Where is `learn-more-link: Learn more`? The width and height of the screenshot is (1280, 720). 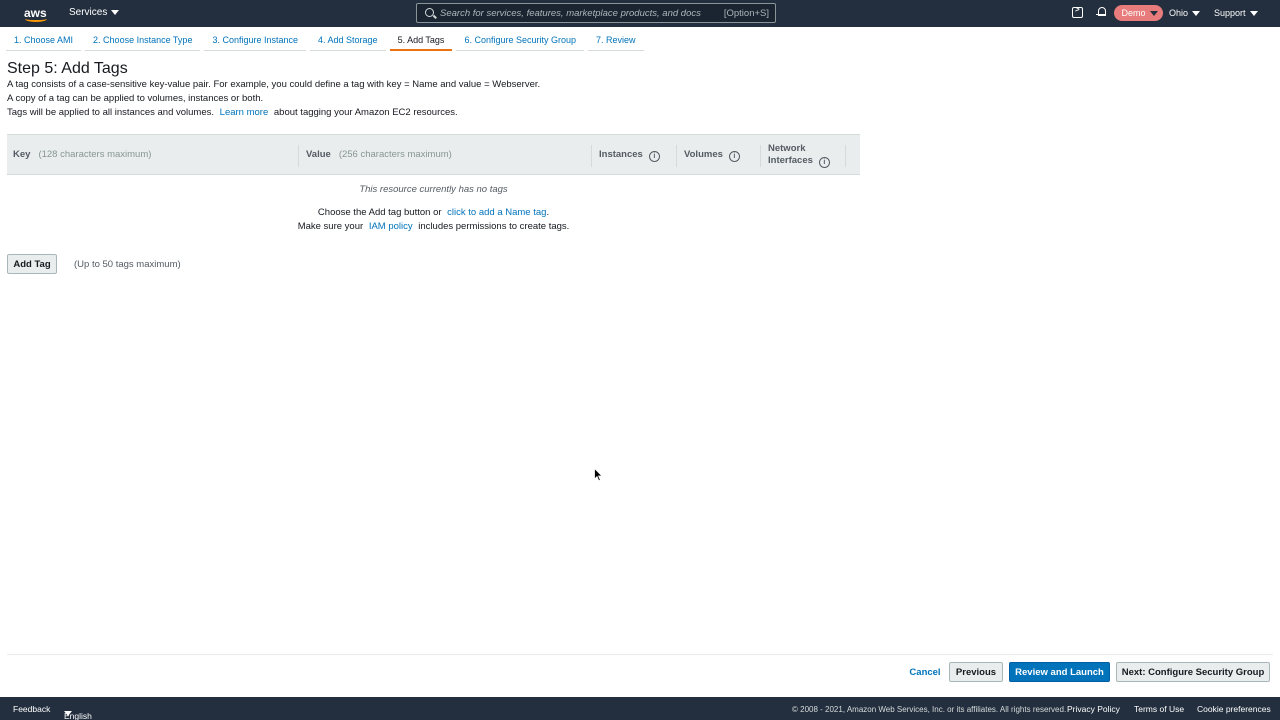 learn-more-link: Learn more is located at coordinates (244, 112).